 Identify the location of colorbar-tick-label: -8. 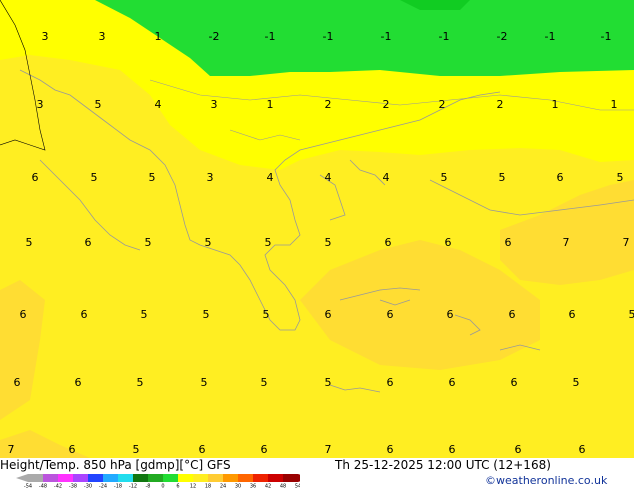
(148, 486).